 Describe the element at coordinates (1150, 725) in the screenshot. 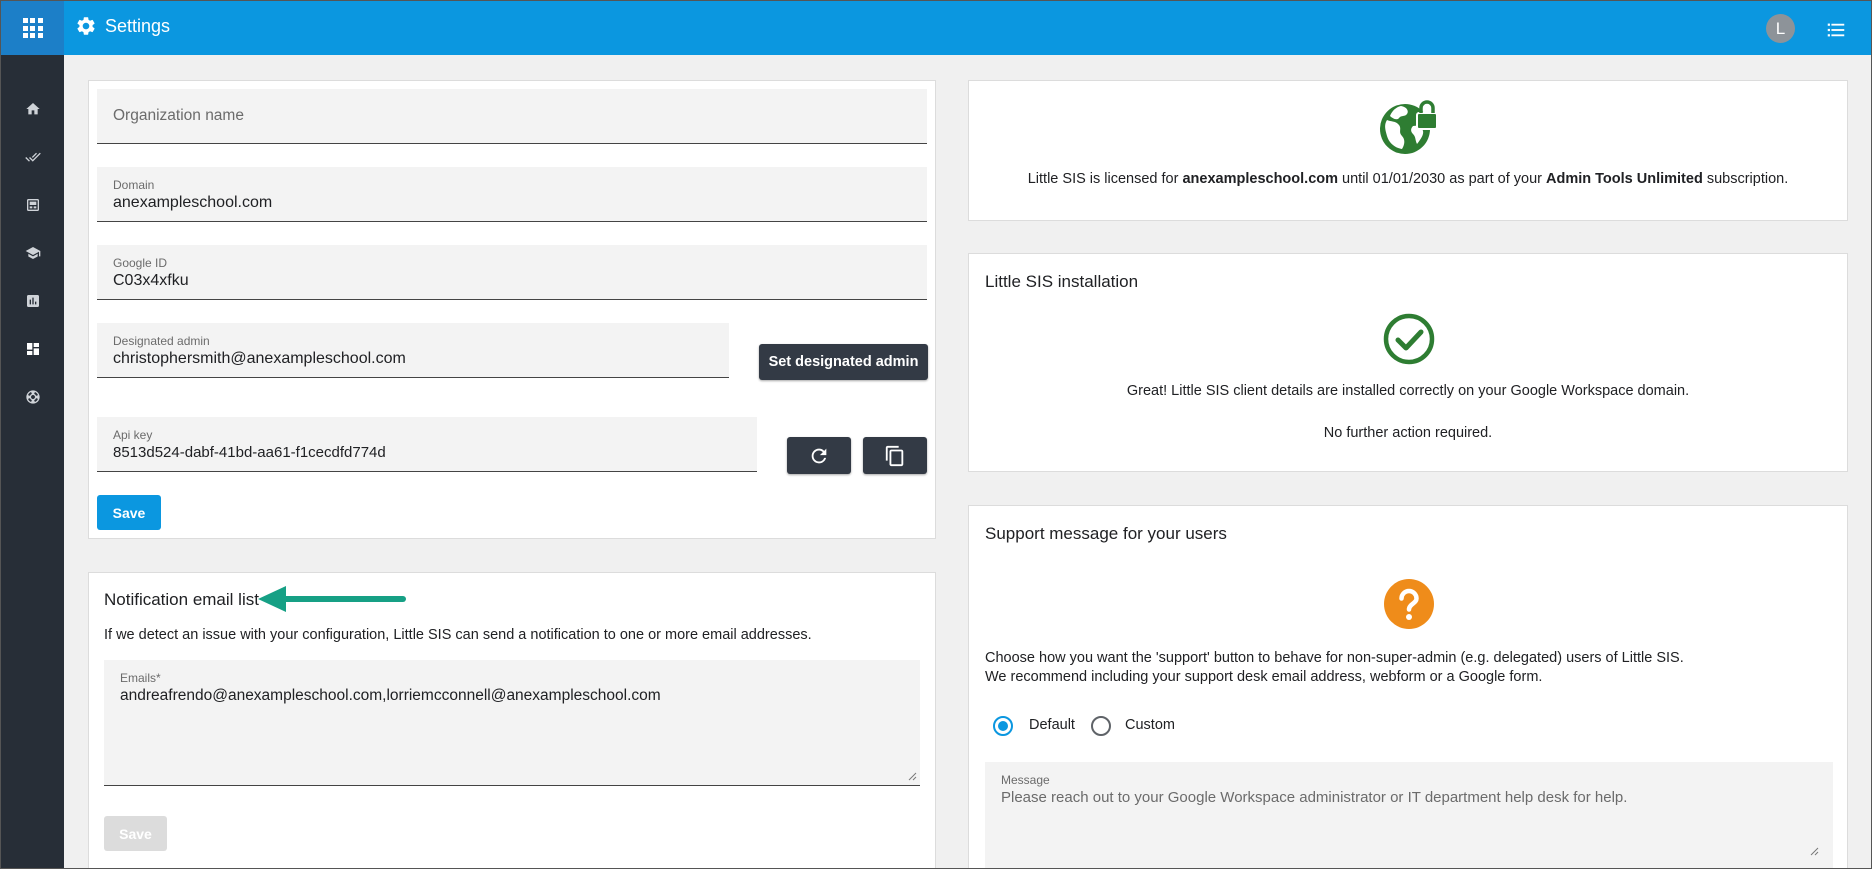

I see `radio-custom-label: Custom` at that location.